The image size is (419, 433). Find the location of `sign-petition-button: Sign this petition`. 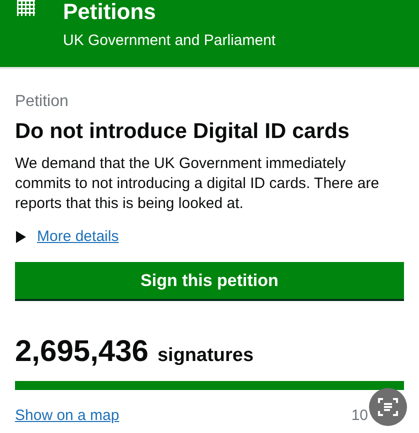

sign-petition-button: Sign this petition is located at coordinates (209, 280).